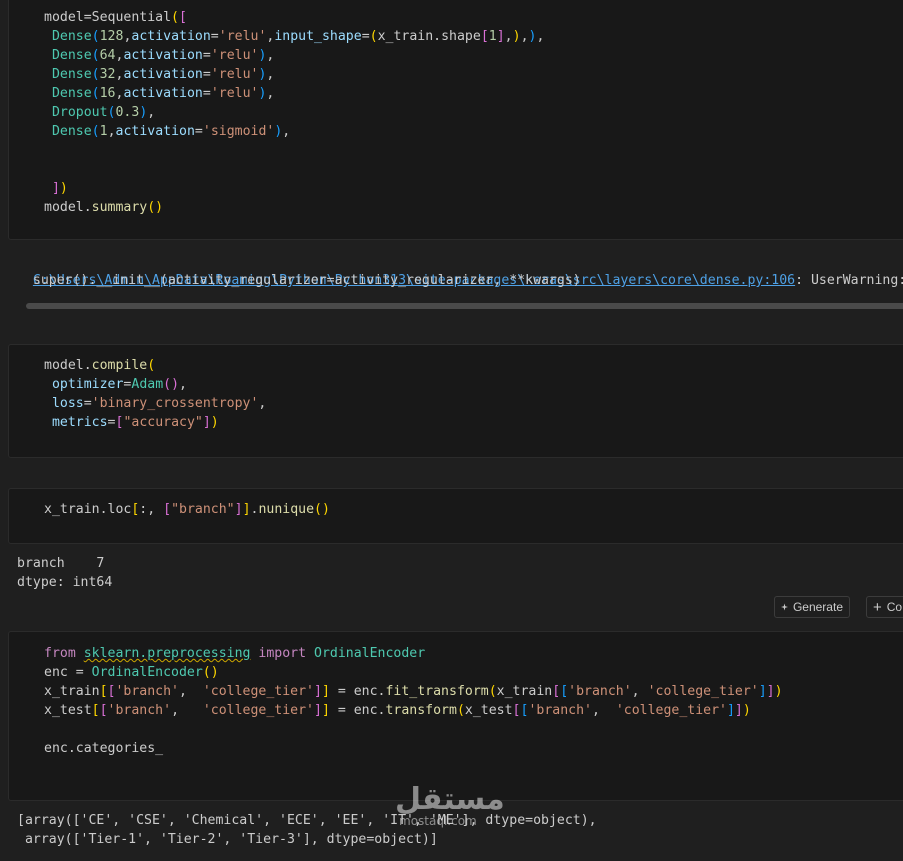 This screenshot has height=861, width=903. I want to click on code-token: Adam, so click(147, 384).